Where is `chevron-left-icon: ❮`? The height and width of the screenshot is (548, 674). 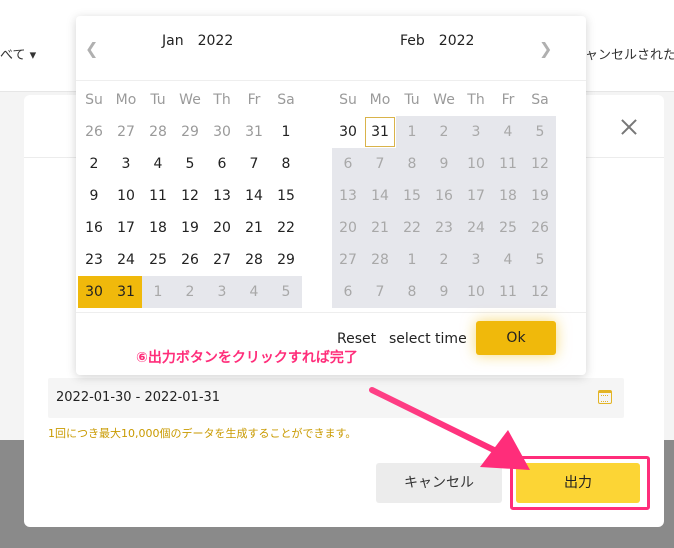
chevron-left-icon: ❮ is located at coordinates (91, 48).